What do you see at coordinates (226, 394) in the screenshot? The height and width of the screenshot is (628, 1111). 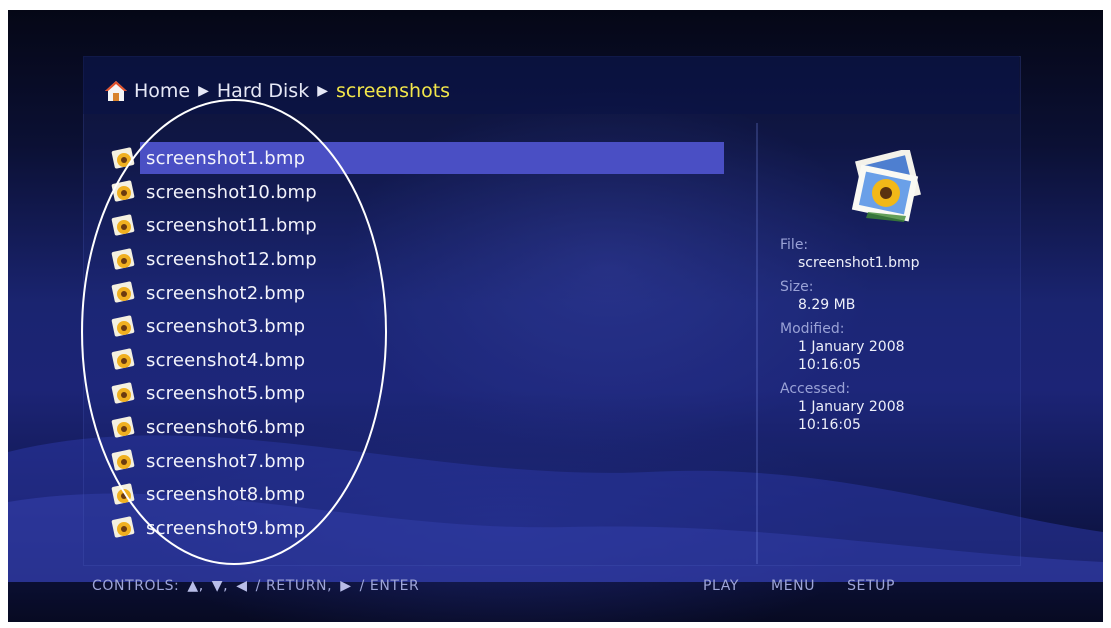 I see `file-name: screenshot5.bmp` at bounding box center [226, 394].